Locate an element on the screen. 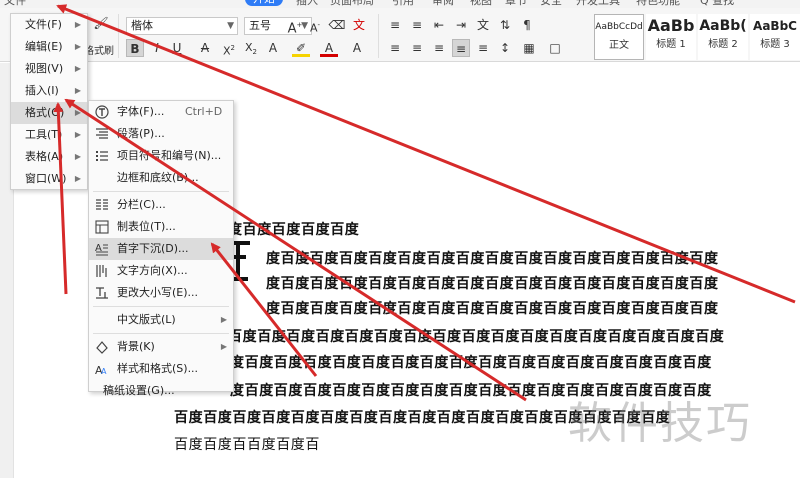  style-sample: AaBb is located at coordinates (671, 25).